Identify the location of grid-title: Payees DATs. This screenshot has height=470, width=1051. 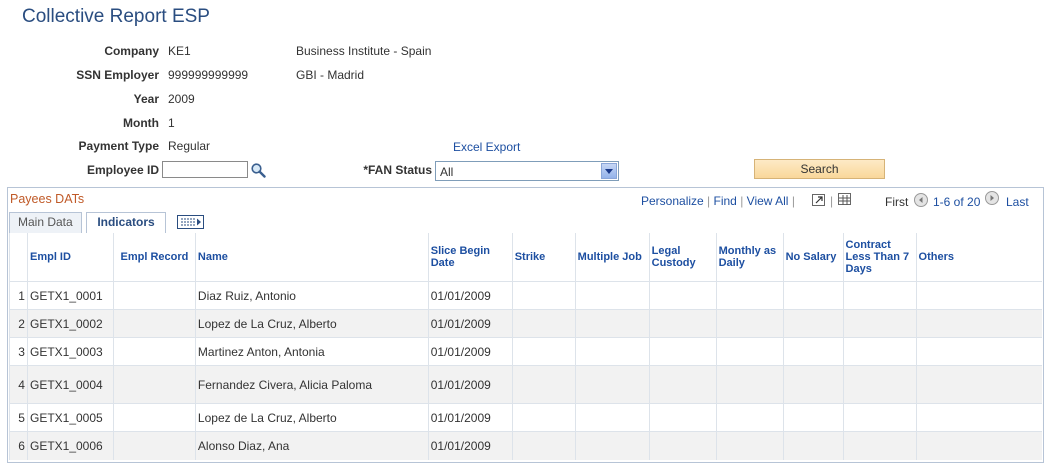
(47, 199).